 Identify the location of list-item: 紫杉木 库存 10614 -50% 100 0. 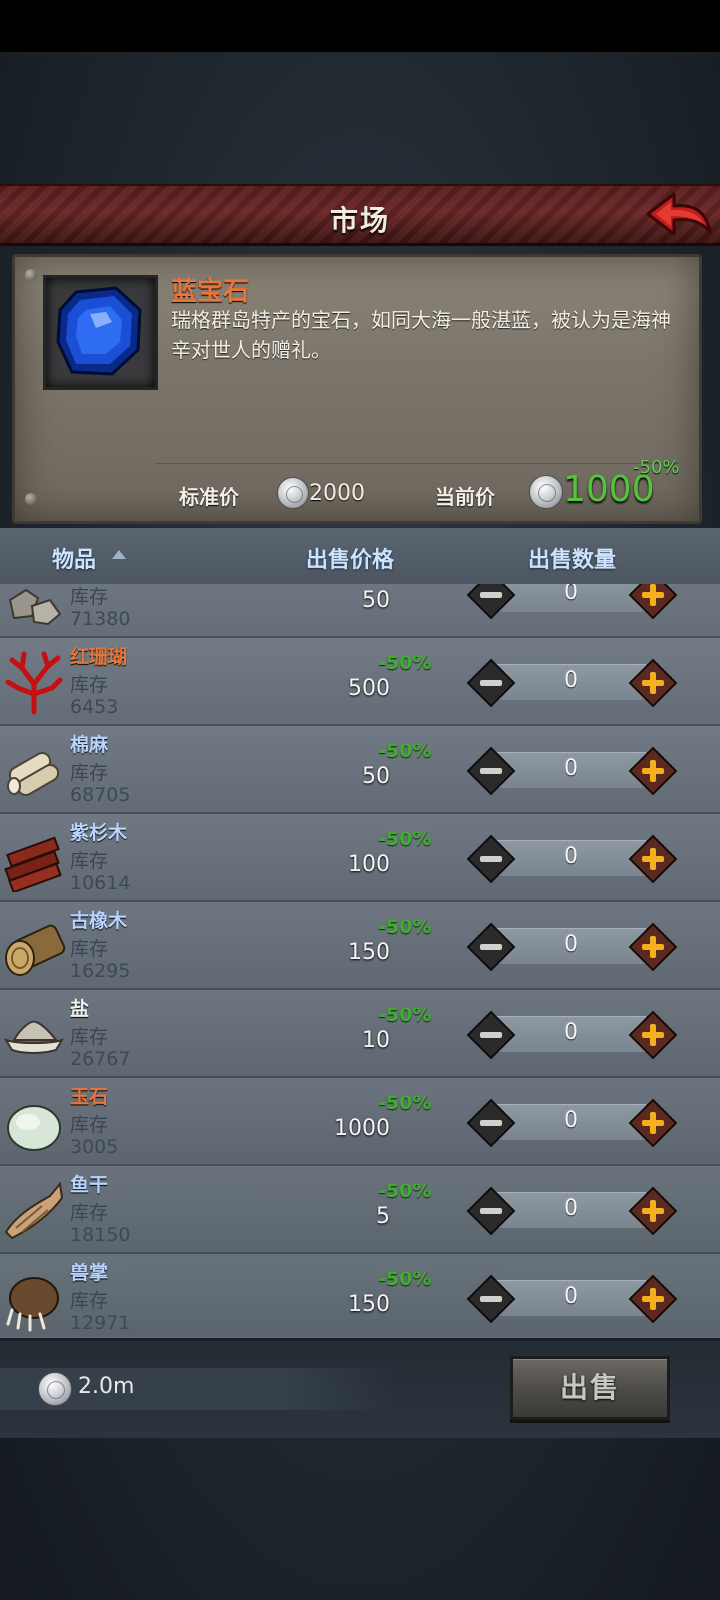
(360, 858).